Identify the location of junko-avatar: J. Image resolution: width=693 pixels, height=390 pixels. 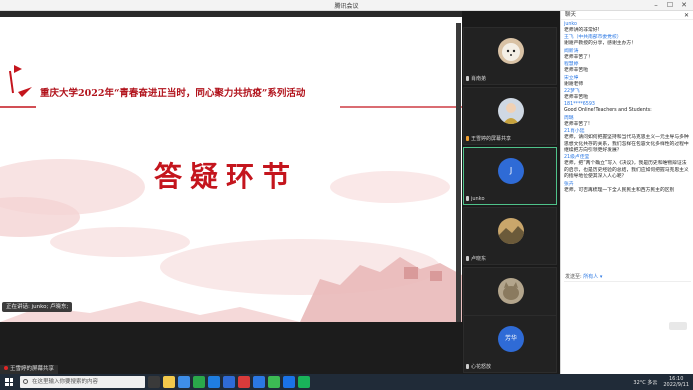
(511, 171).